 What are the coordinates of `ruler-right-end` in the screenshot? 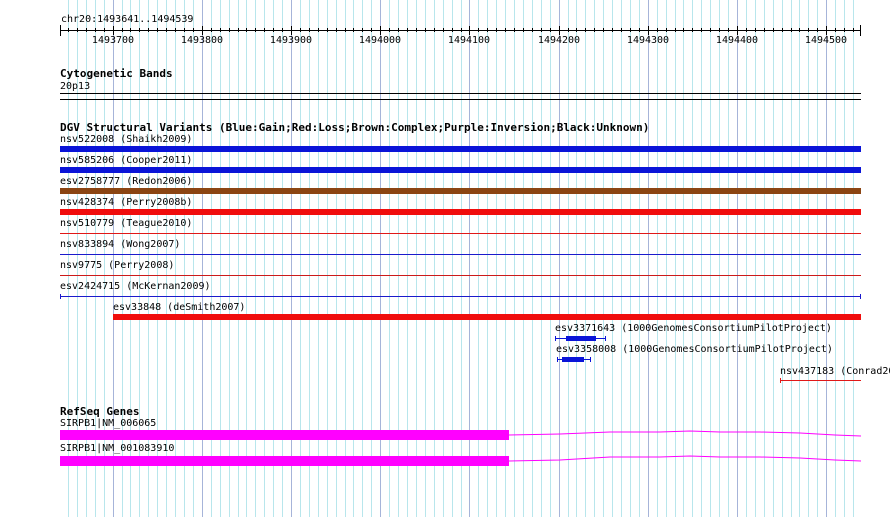 It's located at (860, 30).